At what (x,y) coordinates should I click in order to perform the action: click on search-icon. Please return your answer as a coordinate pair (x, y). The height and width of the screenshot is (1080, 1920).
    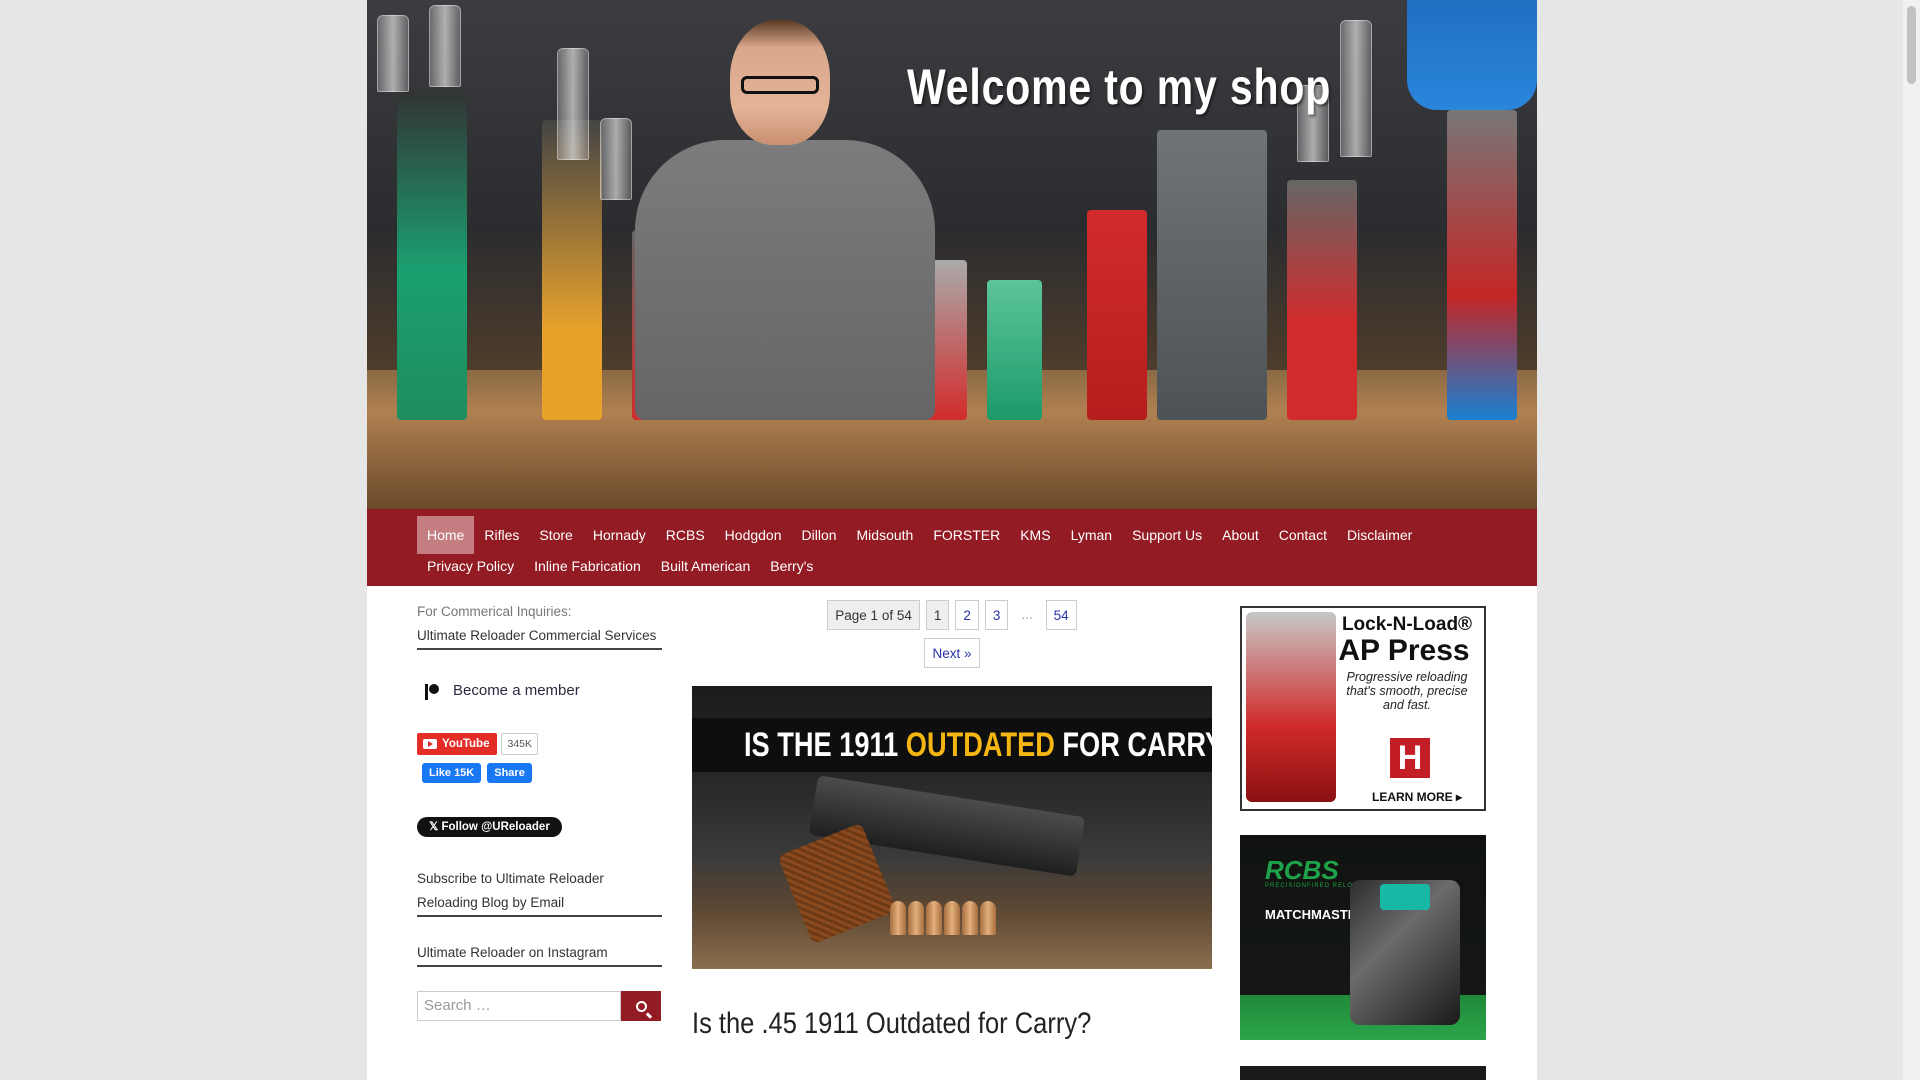
    Looking at the image, I should click on (641, 1006).